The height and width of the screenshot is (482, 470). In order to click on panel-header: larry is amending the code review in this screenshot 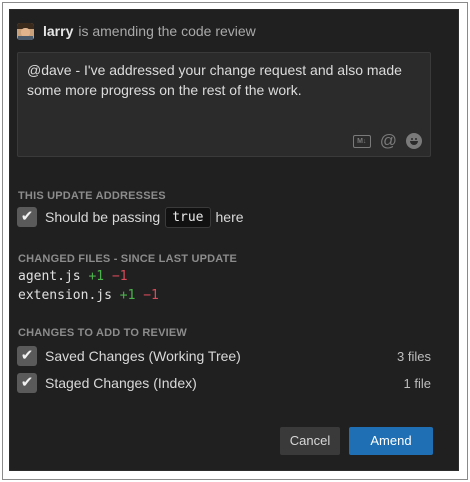, I will do `click(136, 31)`.